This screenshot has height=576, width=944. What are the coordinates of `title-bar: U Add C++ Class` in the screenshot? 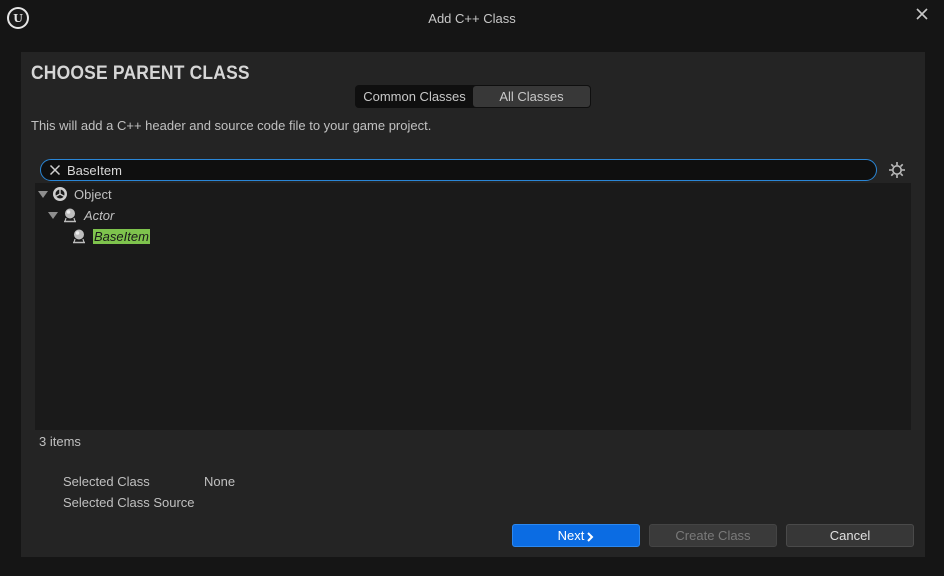 It's located at (472, 18).